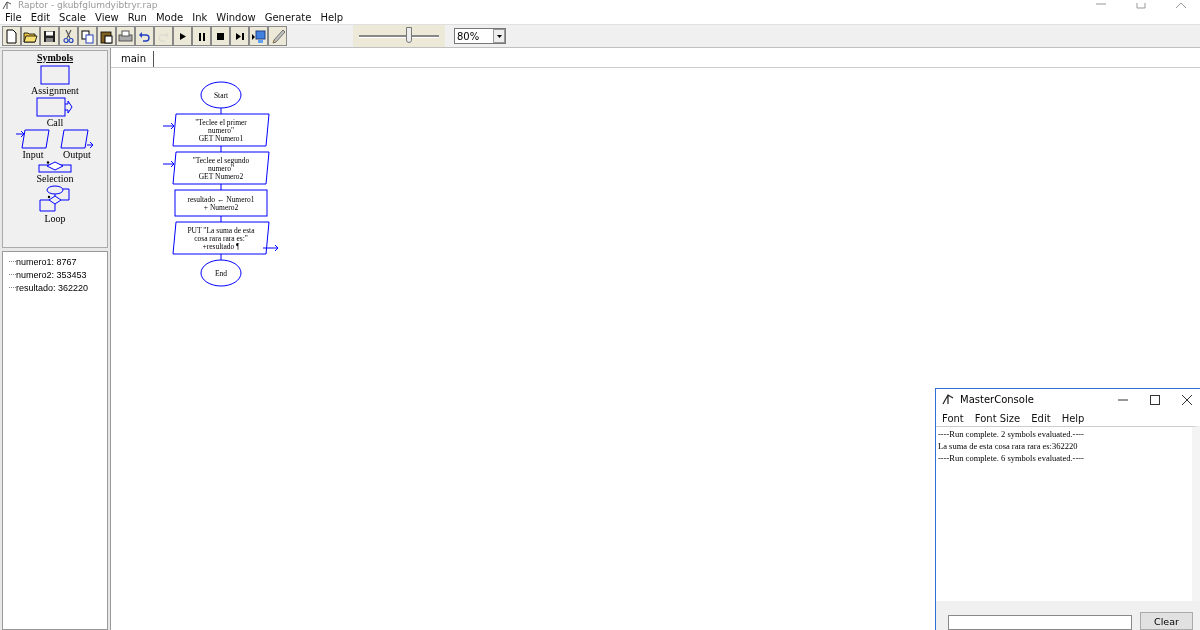 This screenshot has height=630, width=1200. Describe the element at coordinates (408, 34) in the screenshot. I see `slider-thumb` at that location.